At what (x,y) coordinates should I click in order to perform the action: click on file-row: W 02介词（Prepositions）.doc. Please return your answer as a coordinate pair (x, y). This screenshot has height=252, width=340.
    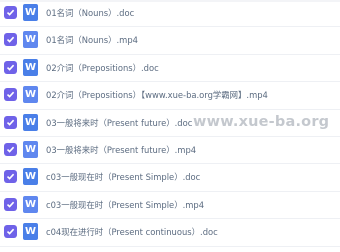
    Looking at the image, I should click on (170, 69).